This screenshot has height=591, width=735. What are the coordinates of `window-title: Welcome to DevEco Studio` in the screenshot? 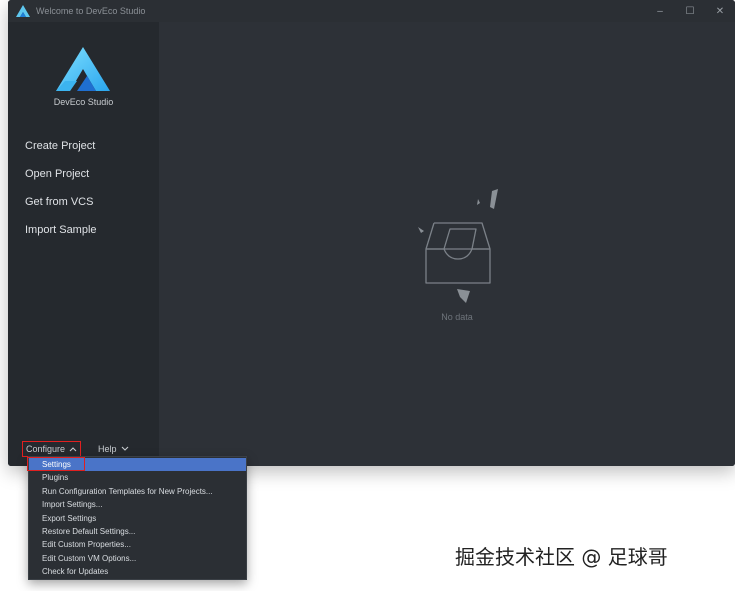 It's located at (91, 11).